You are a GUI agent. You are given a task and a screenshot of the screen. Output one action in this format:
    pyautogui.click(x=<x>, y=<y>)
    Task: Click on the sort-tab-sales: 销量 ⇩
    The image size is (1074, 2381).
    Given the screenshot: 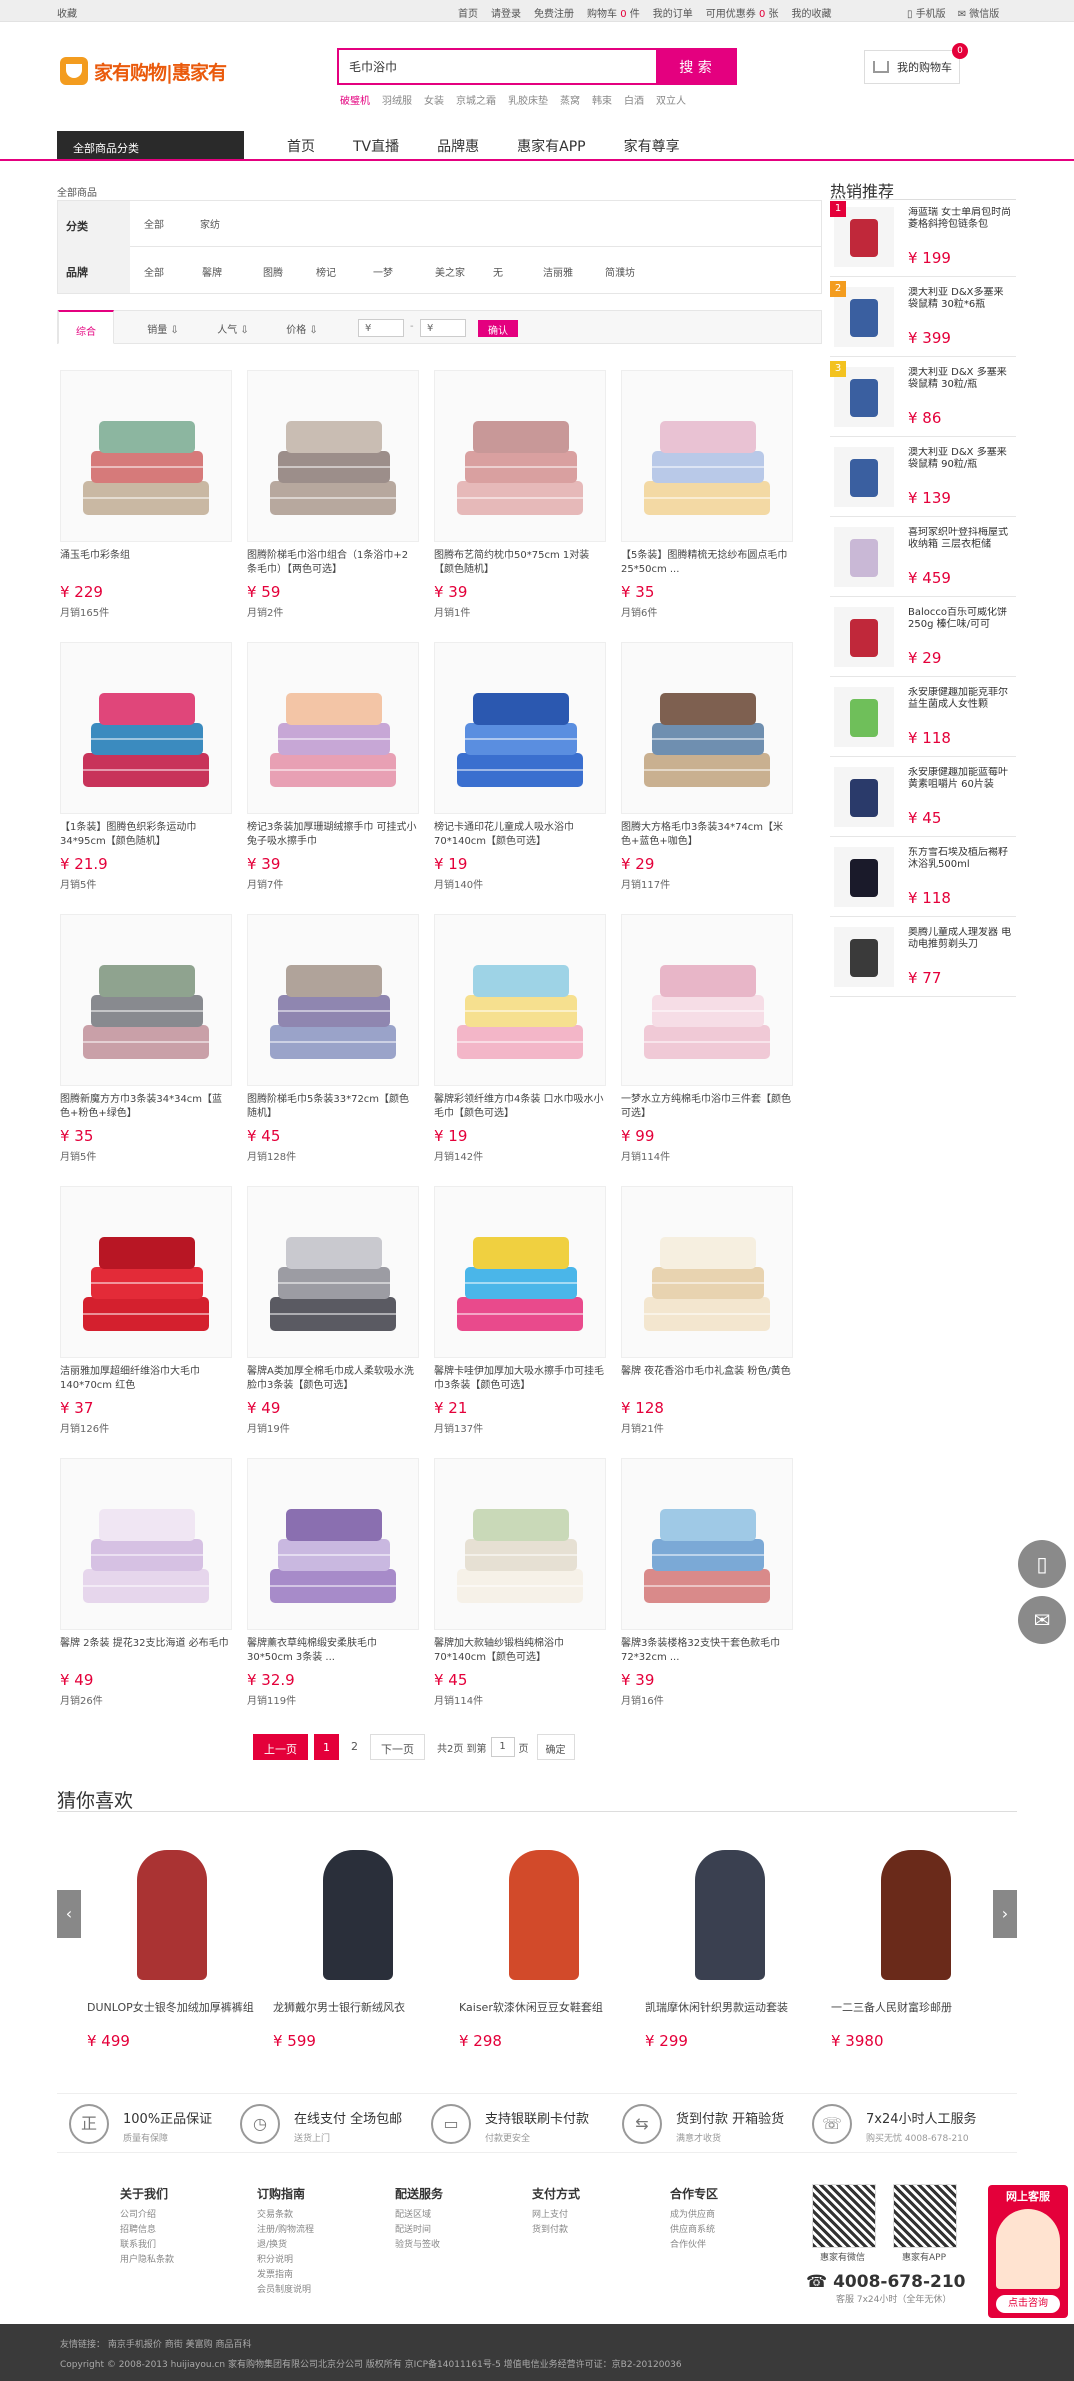 What is the action you would take?
    pyautogui.click(x=163, y=327)
    